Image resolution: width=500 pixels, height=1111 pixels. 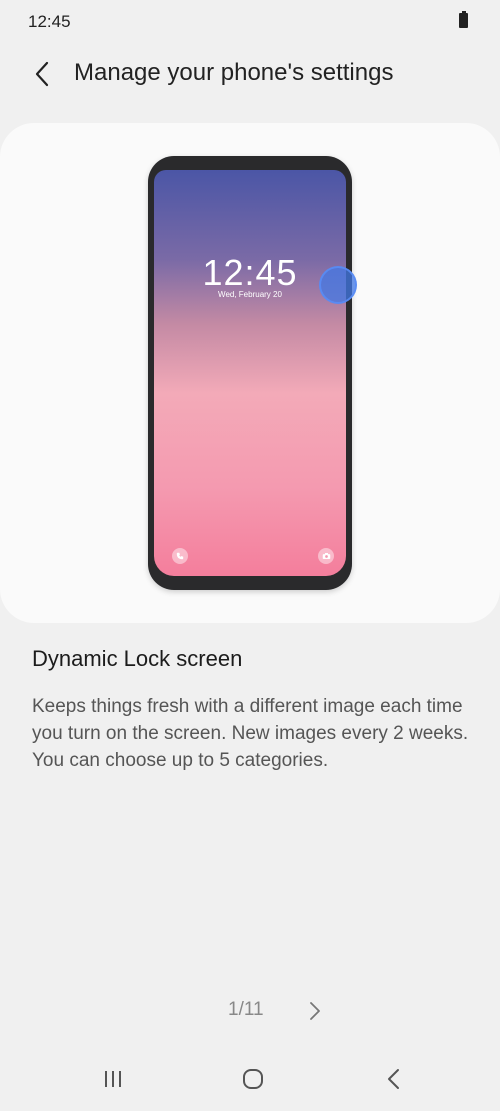 I want to click on status-time: 12:45, so click(x=49, y=21).